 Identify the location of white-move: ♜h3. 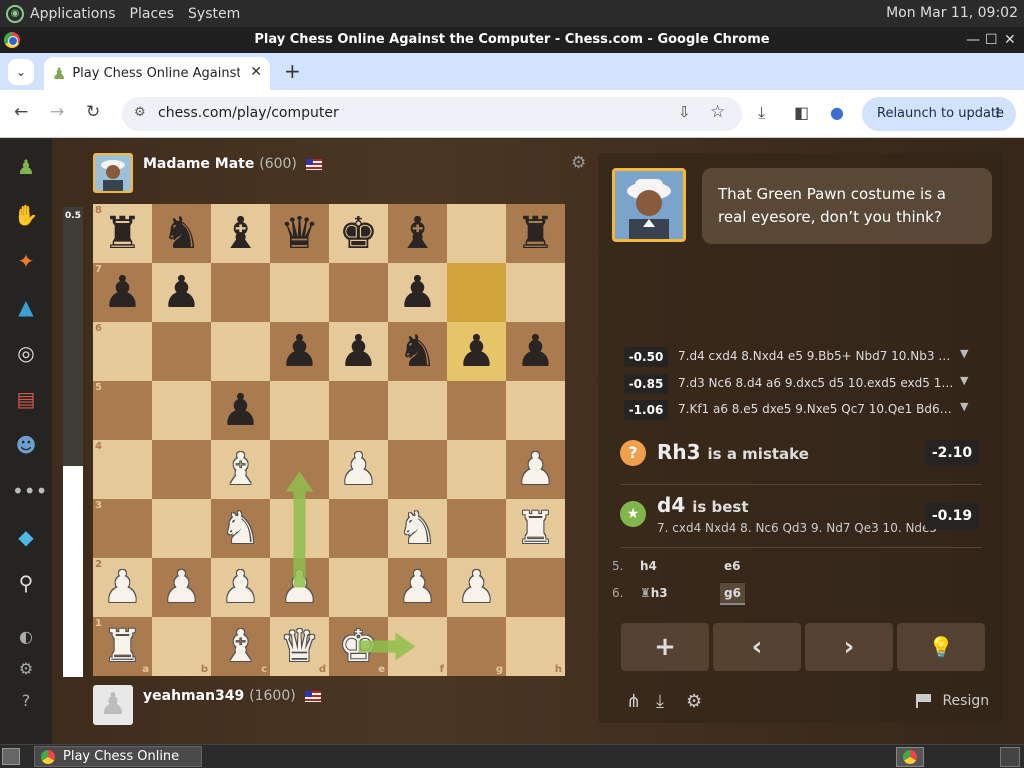
(654, 593).